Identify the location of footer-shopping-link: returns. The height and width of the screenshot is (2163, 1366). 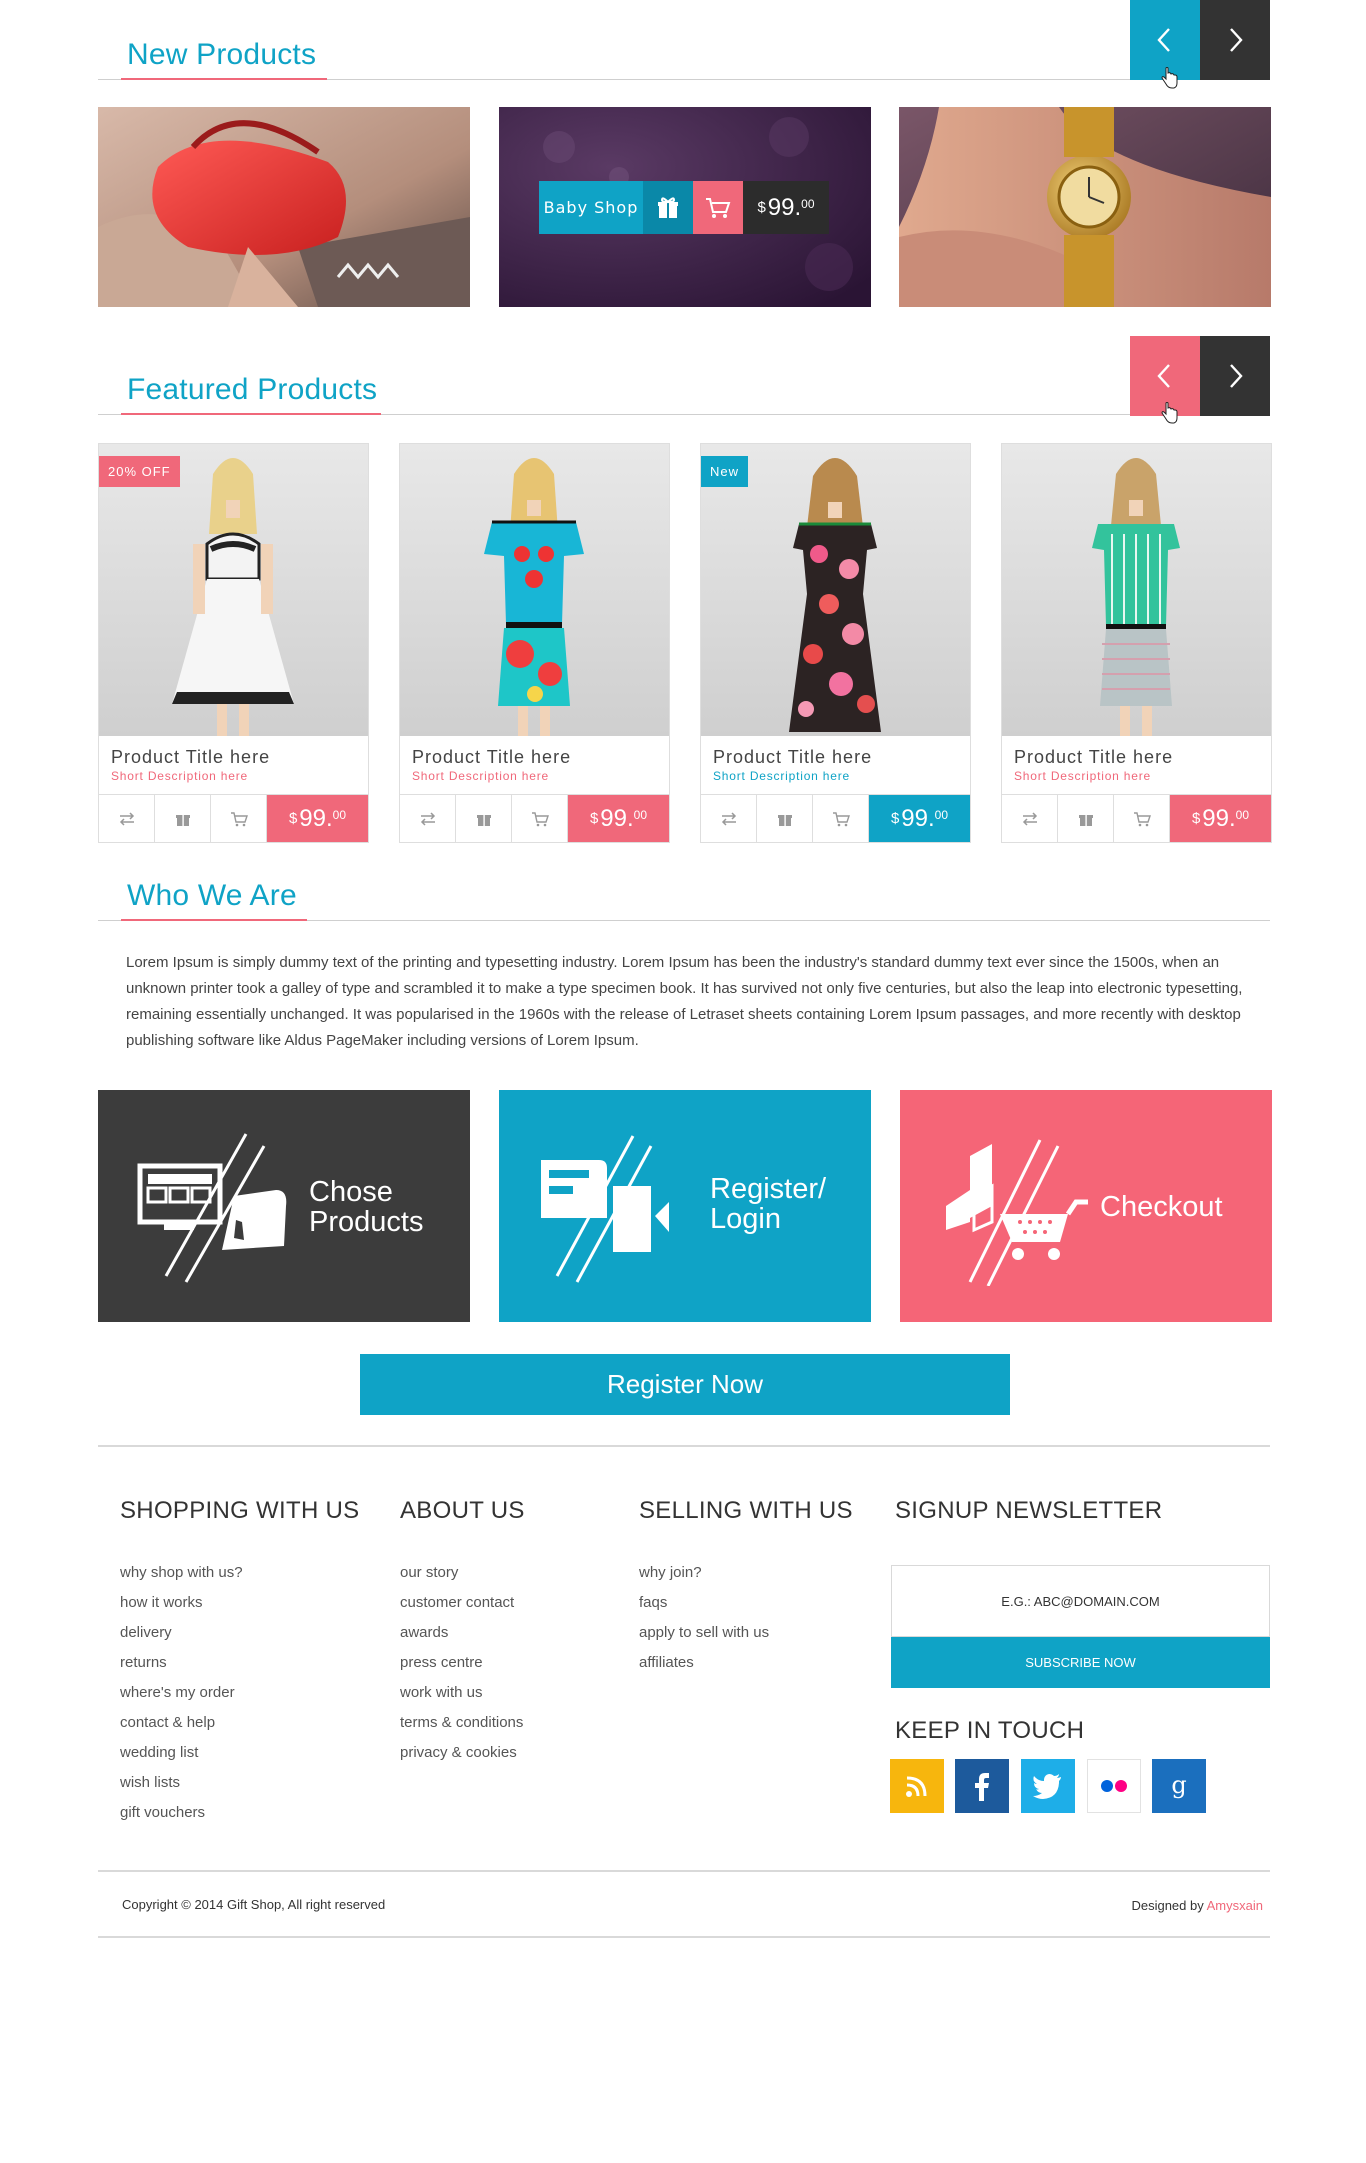
(181, 1668).